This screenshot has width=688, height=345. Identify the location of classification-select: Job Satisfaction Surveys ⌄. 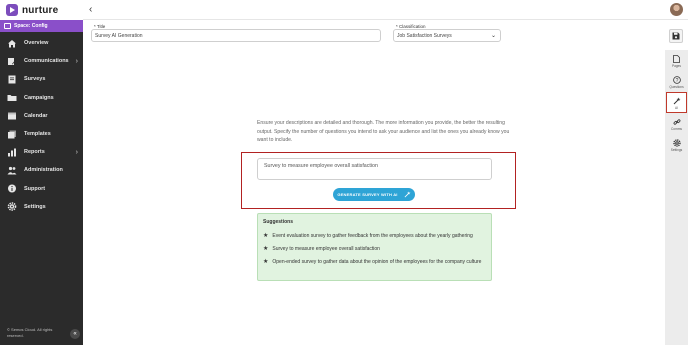
(447, 35).